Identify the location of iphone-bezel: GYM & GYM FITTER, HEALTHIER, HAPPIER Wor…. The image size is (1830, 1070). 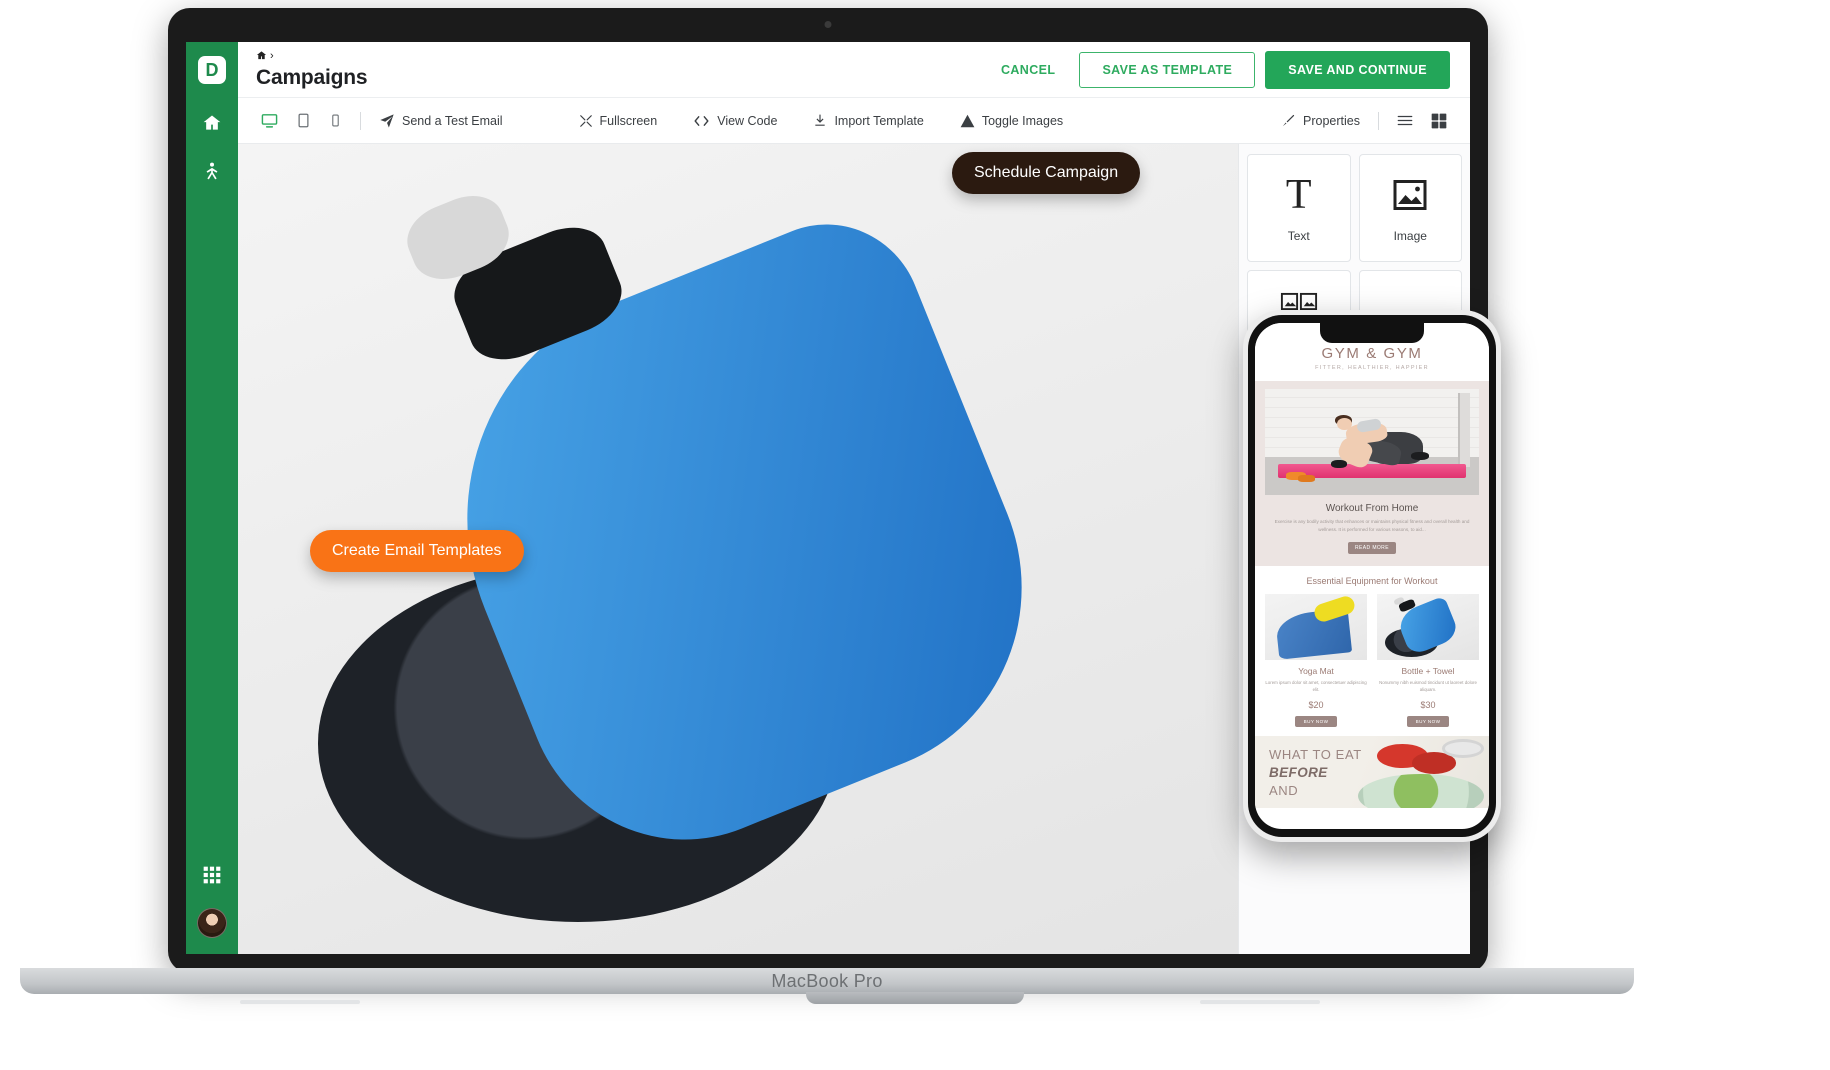
(1372, 576).